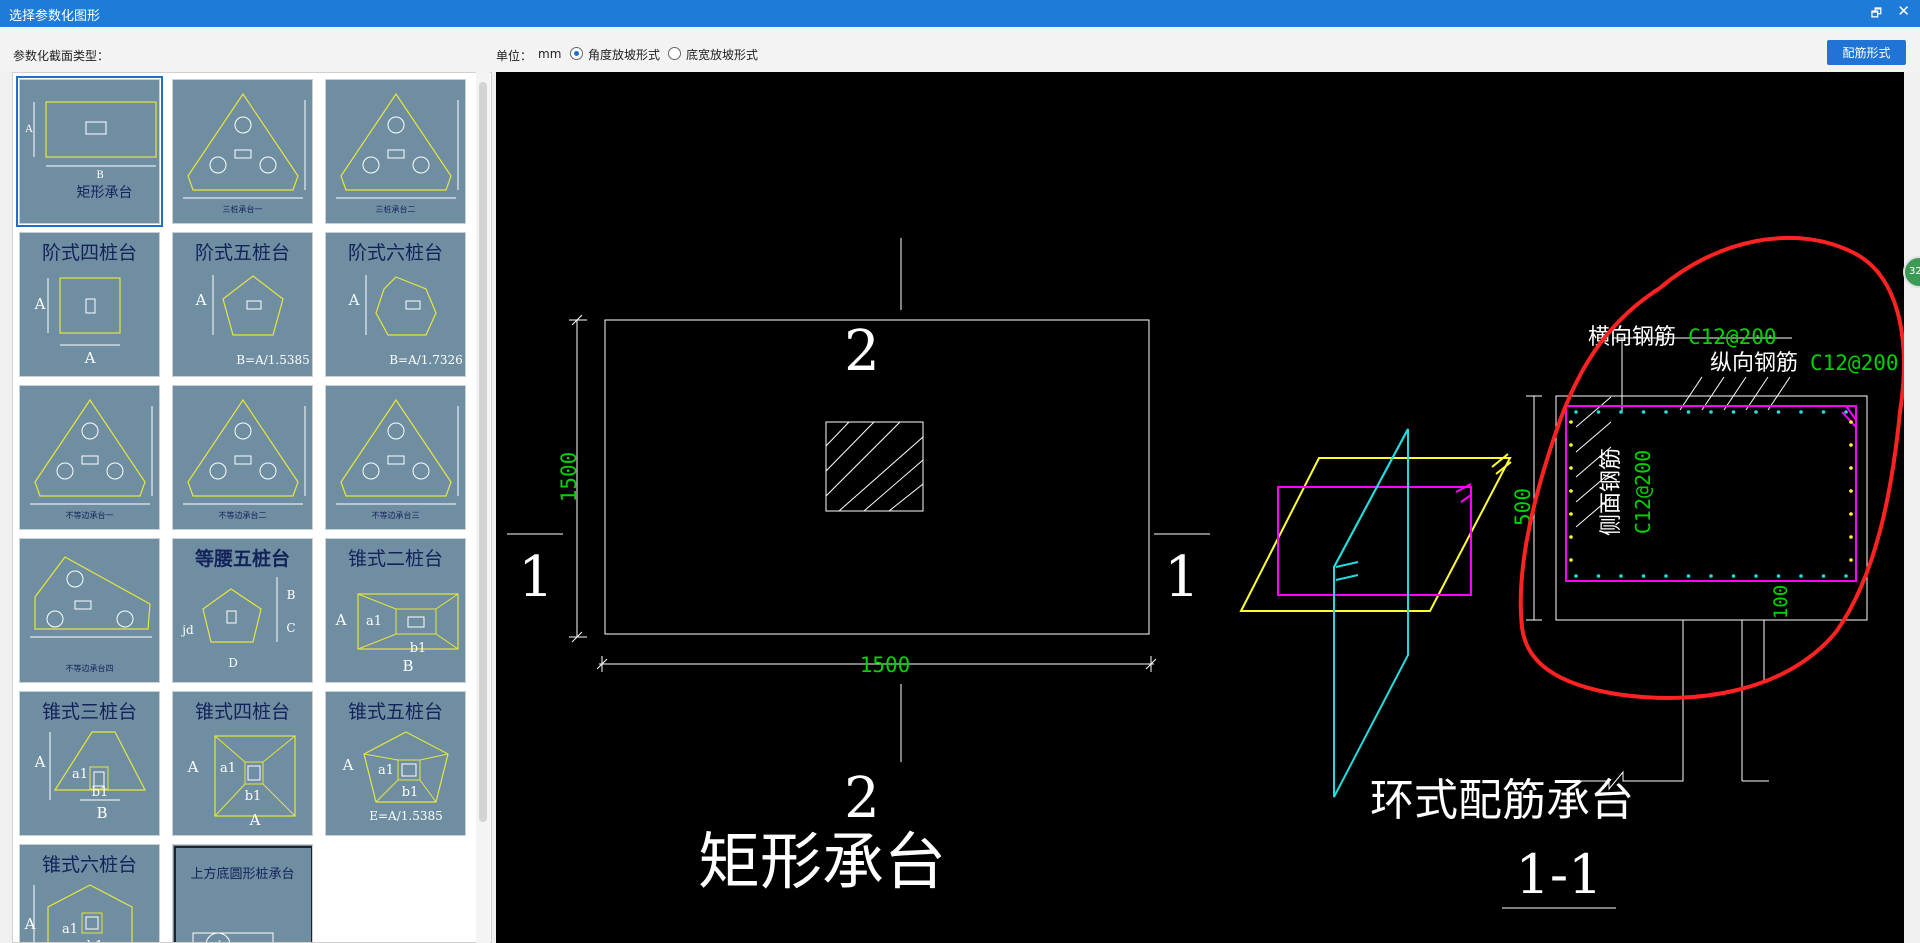  I want to click on shape-tile-label: 不等边承台二, so click(242, 515).